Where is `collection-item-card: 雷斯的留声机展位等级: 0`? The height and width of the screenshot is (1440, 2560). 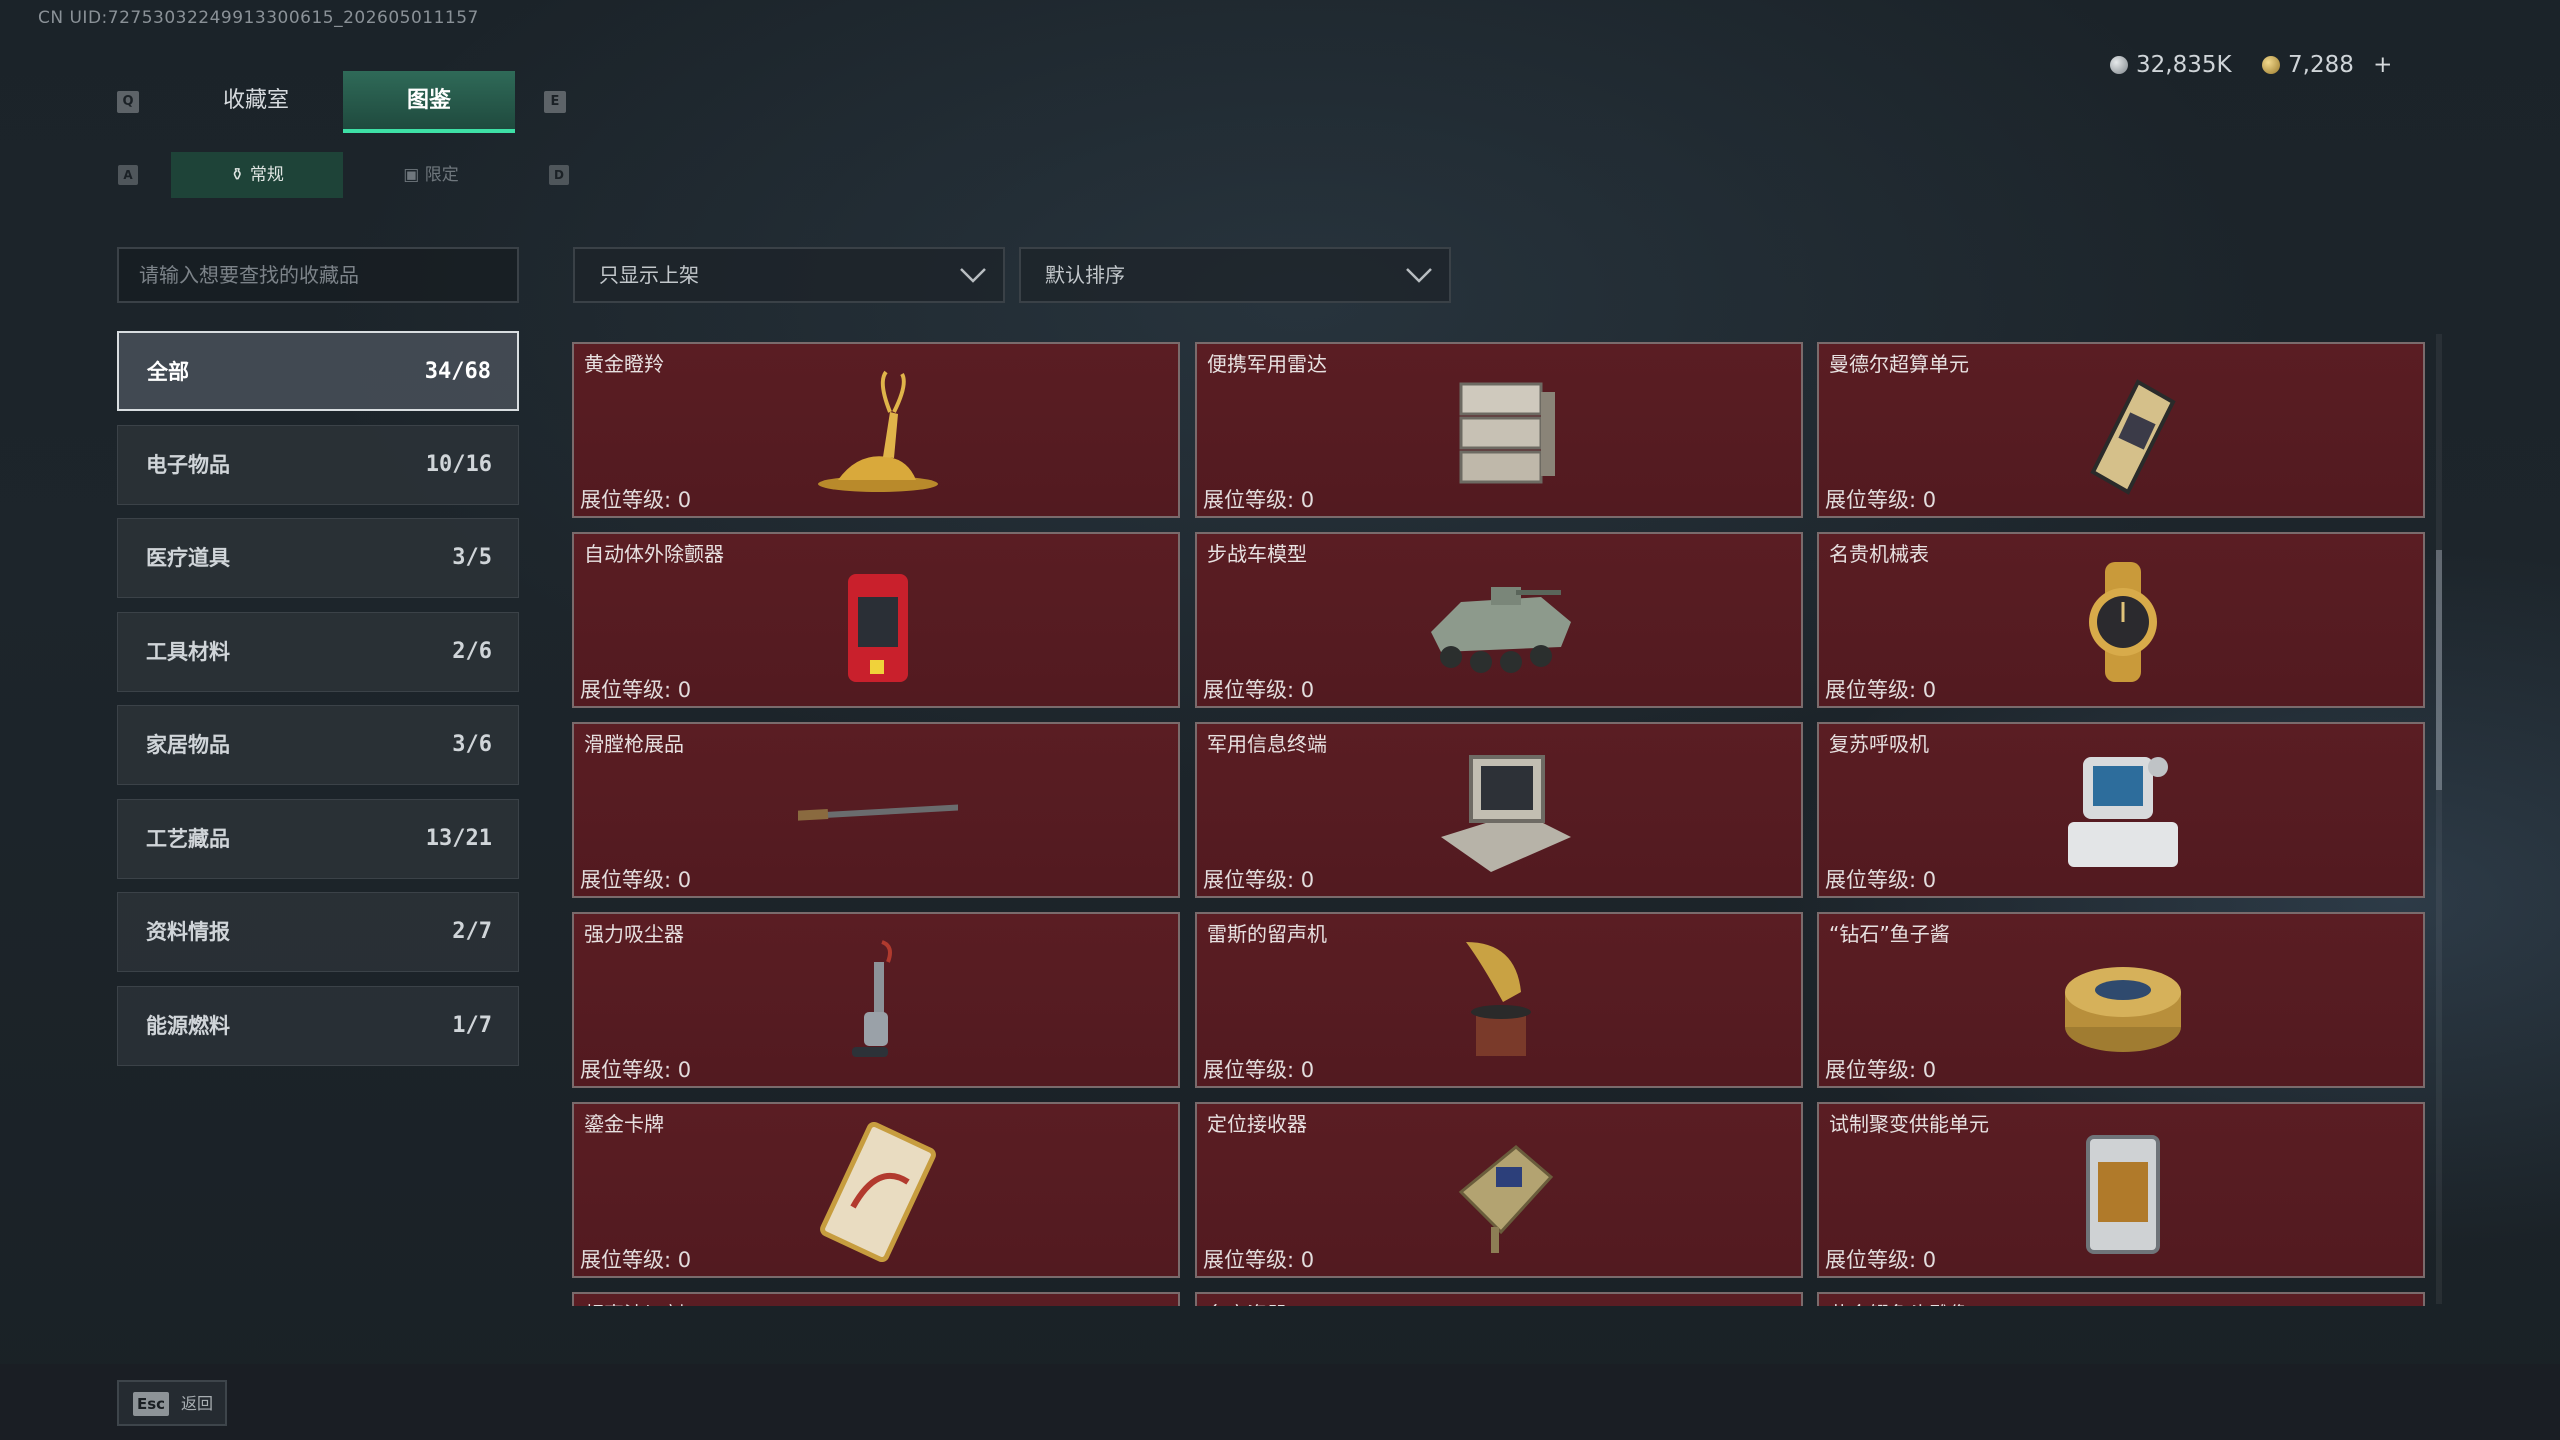
collection-item-card: 雷斯的留声机展位等级: 0 is located at coordinates (1499, 1000).